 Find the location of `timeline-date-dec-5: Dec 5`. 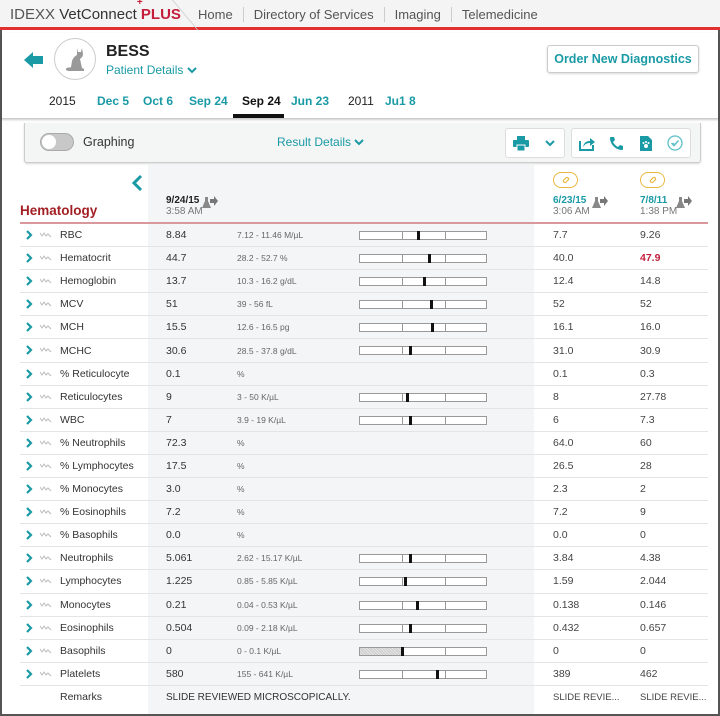

timeline-date-dec-5: Dec 5 is located at coordinates (113, 101).